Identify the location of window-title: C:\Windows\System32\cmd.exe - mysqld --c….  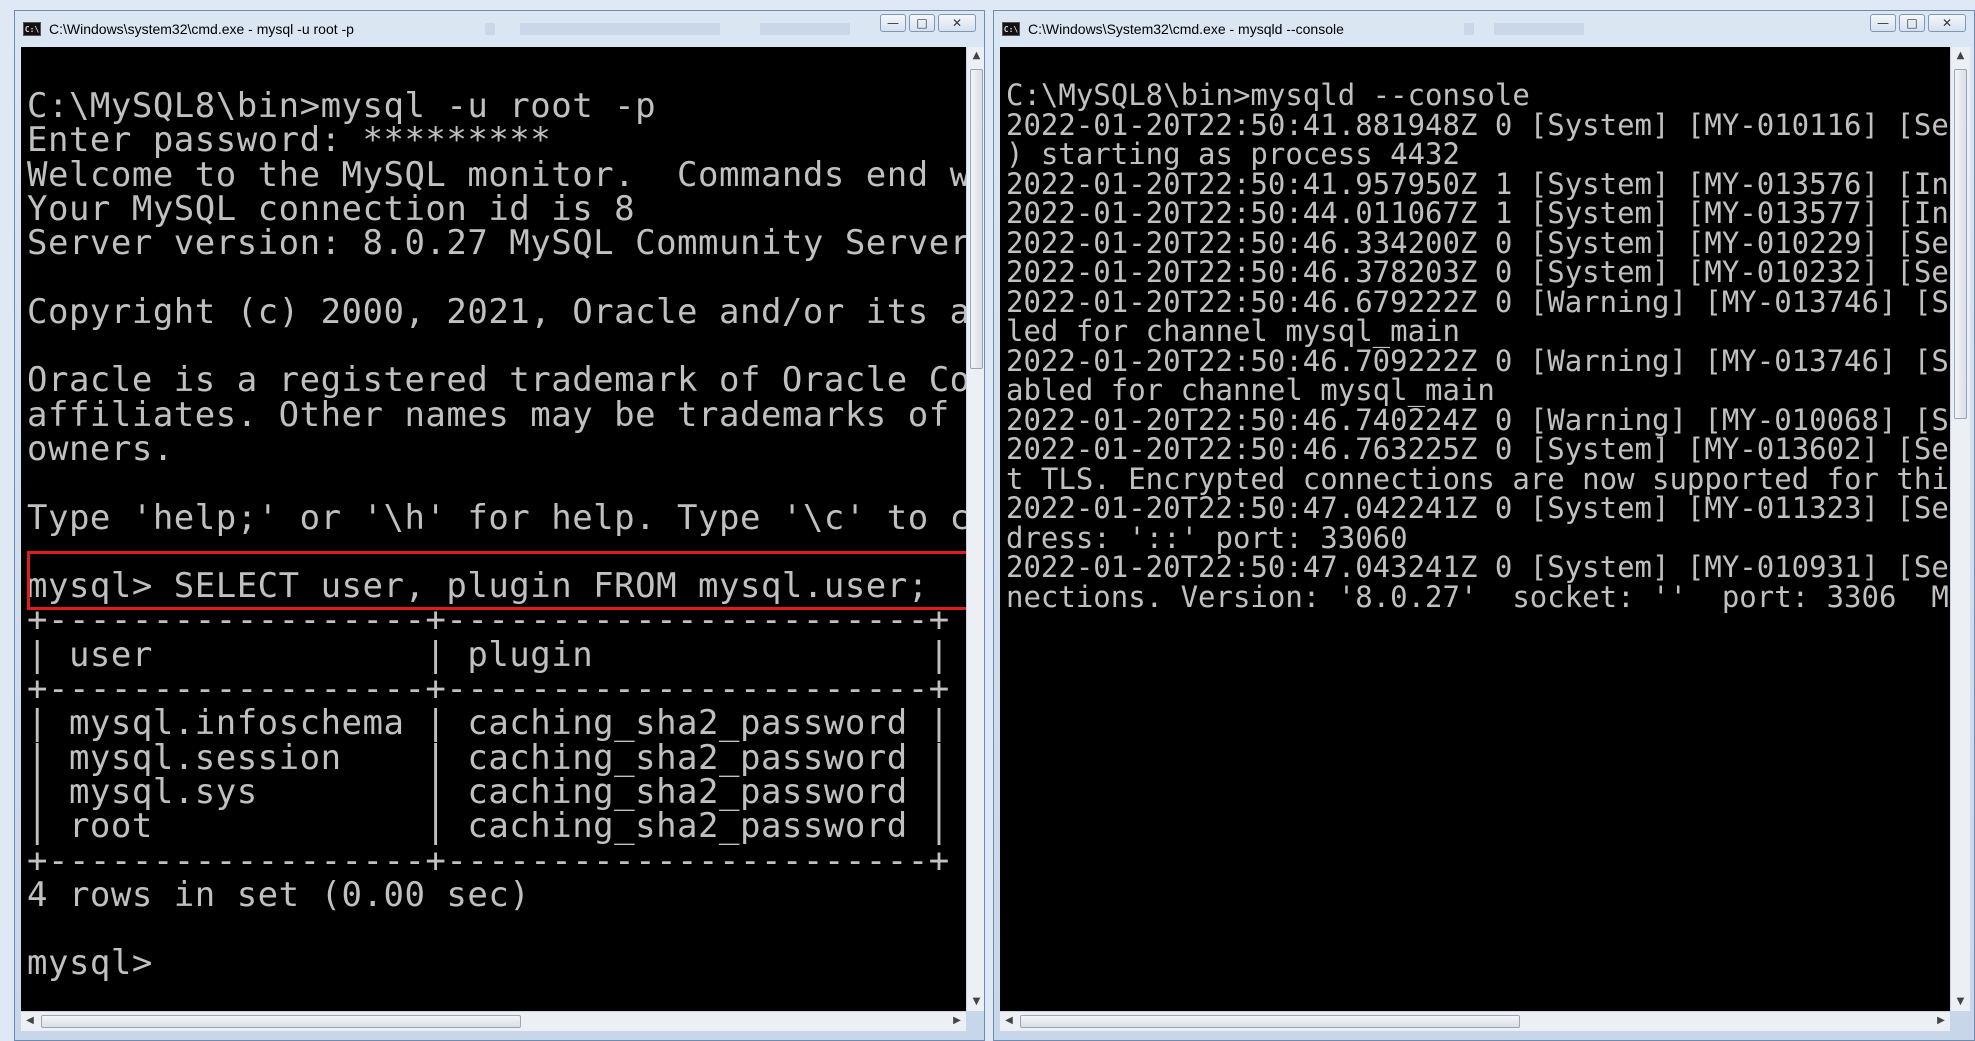
(1186, 29).